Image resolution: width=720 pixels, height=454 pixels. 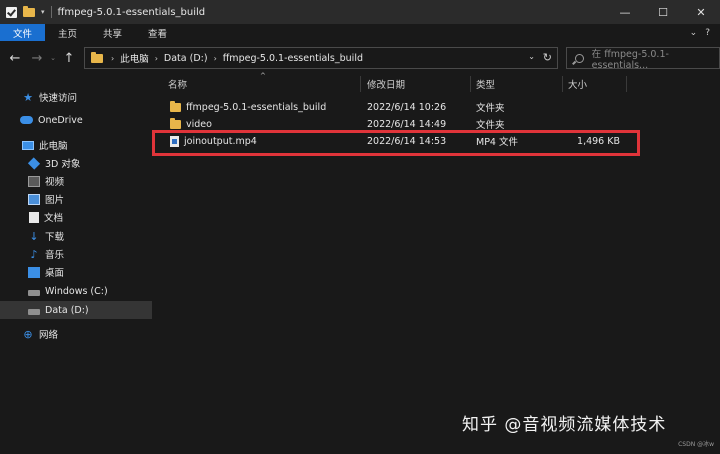 I want to click on sidebar-item-label: 此电脑, so click(x=53, y=146).